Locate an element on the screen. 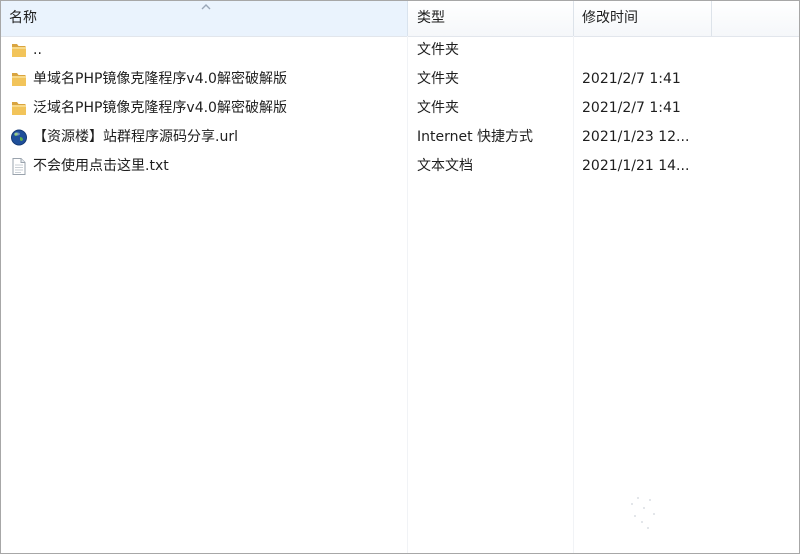  file-name: .. is located at coordinates (37, 50).